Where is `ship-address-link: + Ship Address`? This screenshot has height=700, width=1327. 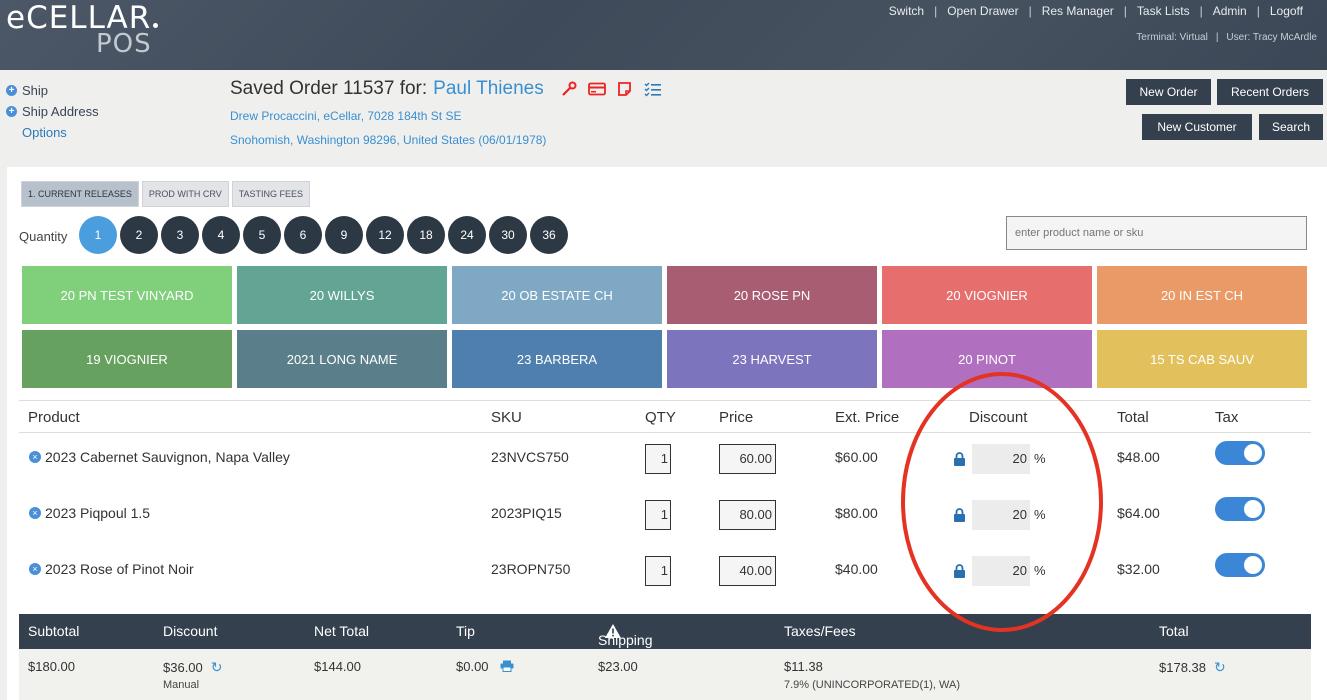
ship-address-link: + Ship Address is located at coordinates (52, 111).